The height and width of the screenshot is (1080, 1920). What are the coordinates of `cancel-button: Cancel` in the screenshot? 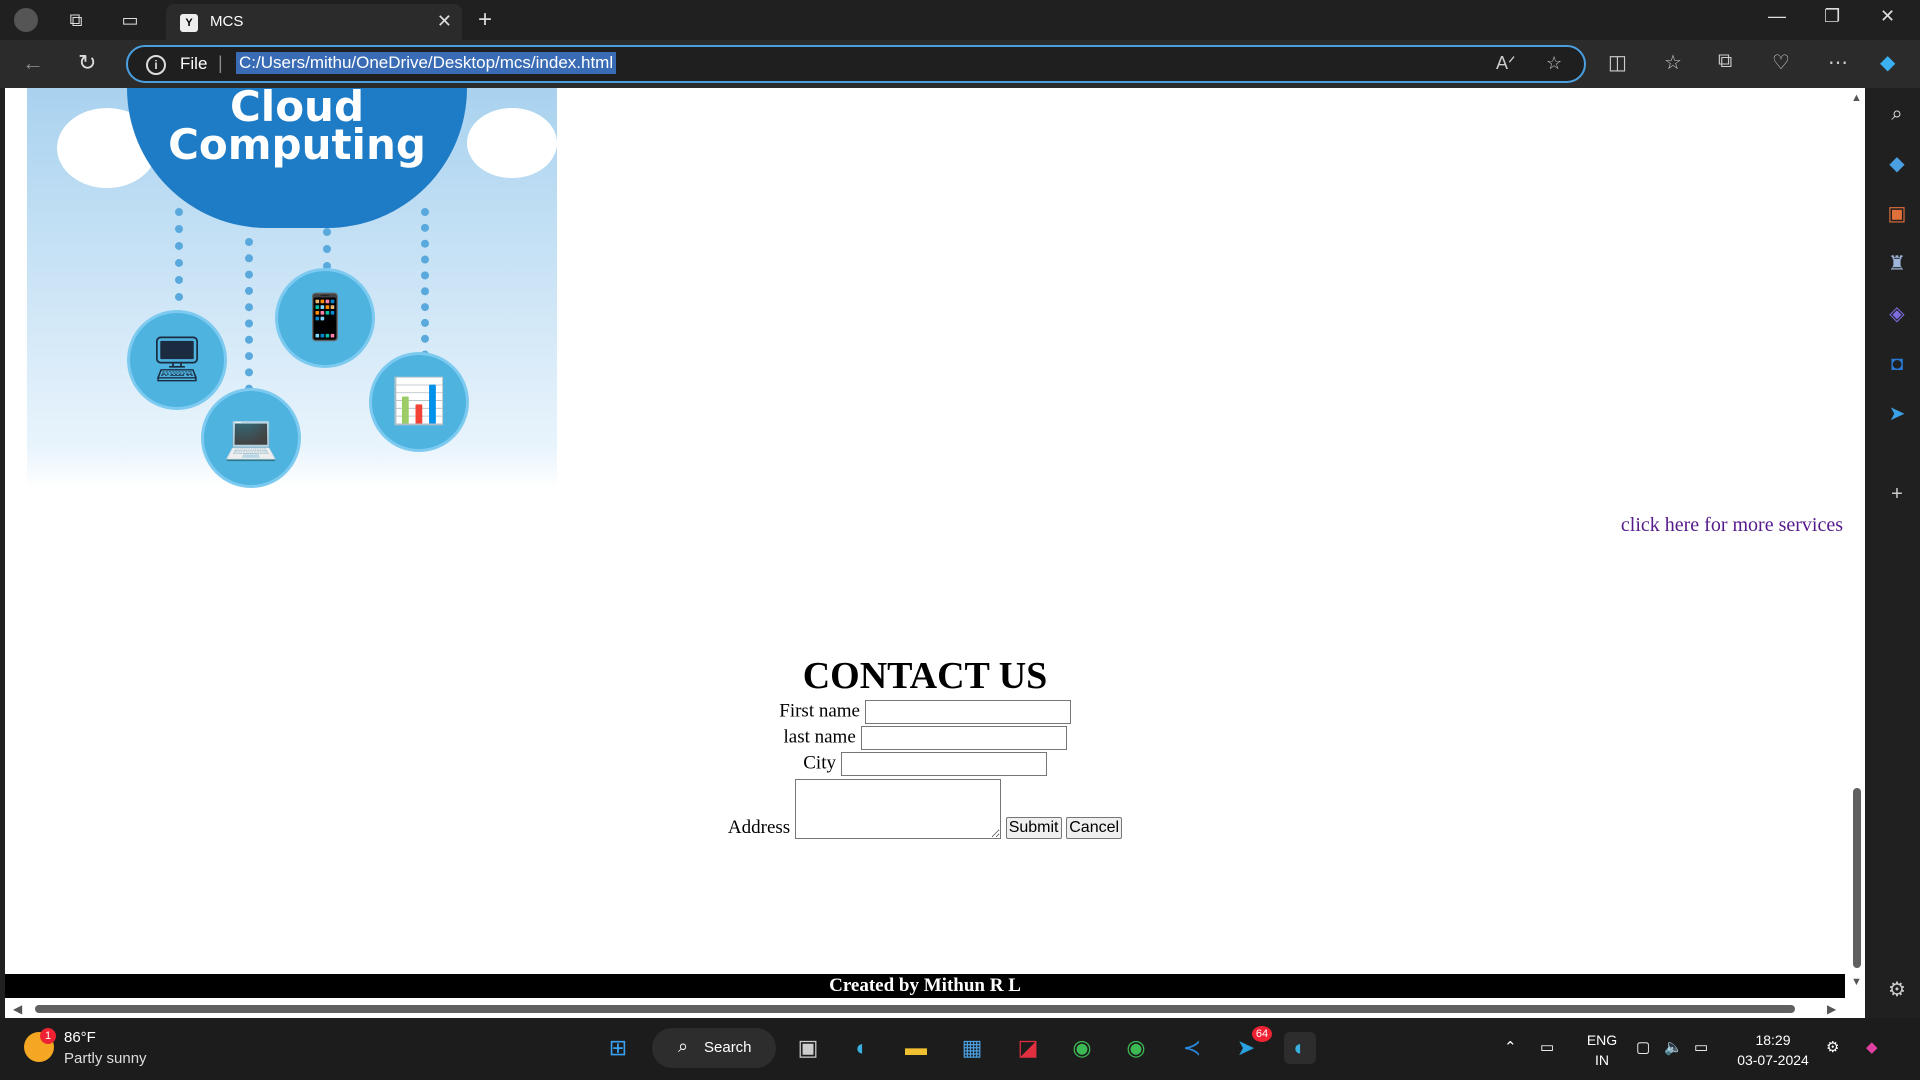 It's located at (1094, 828).